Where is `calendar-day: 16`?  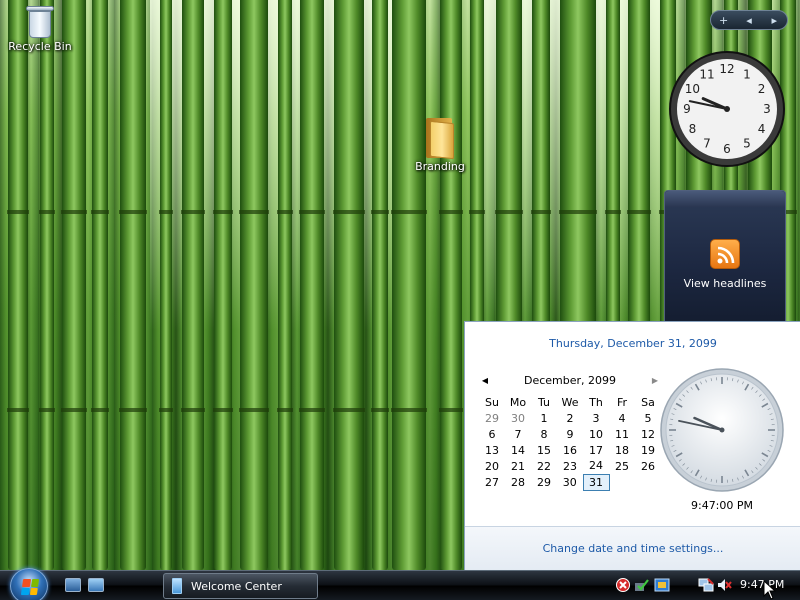 calendar-day: 16 is located at coordinates (570, 450).